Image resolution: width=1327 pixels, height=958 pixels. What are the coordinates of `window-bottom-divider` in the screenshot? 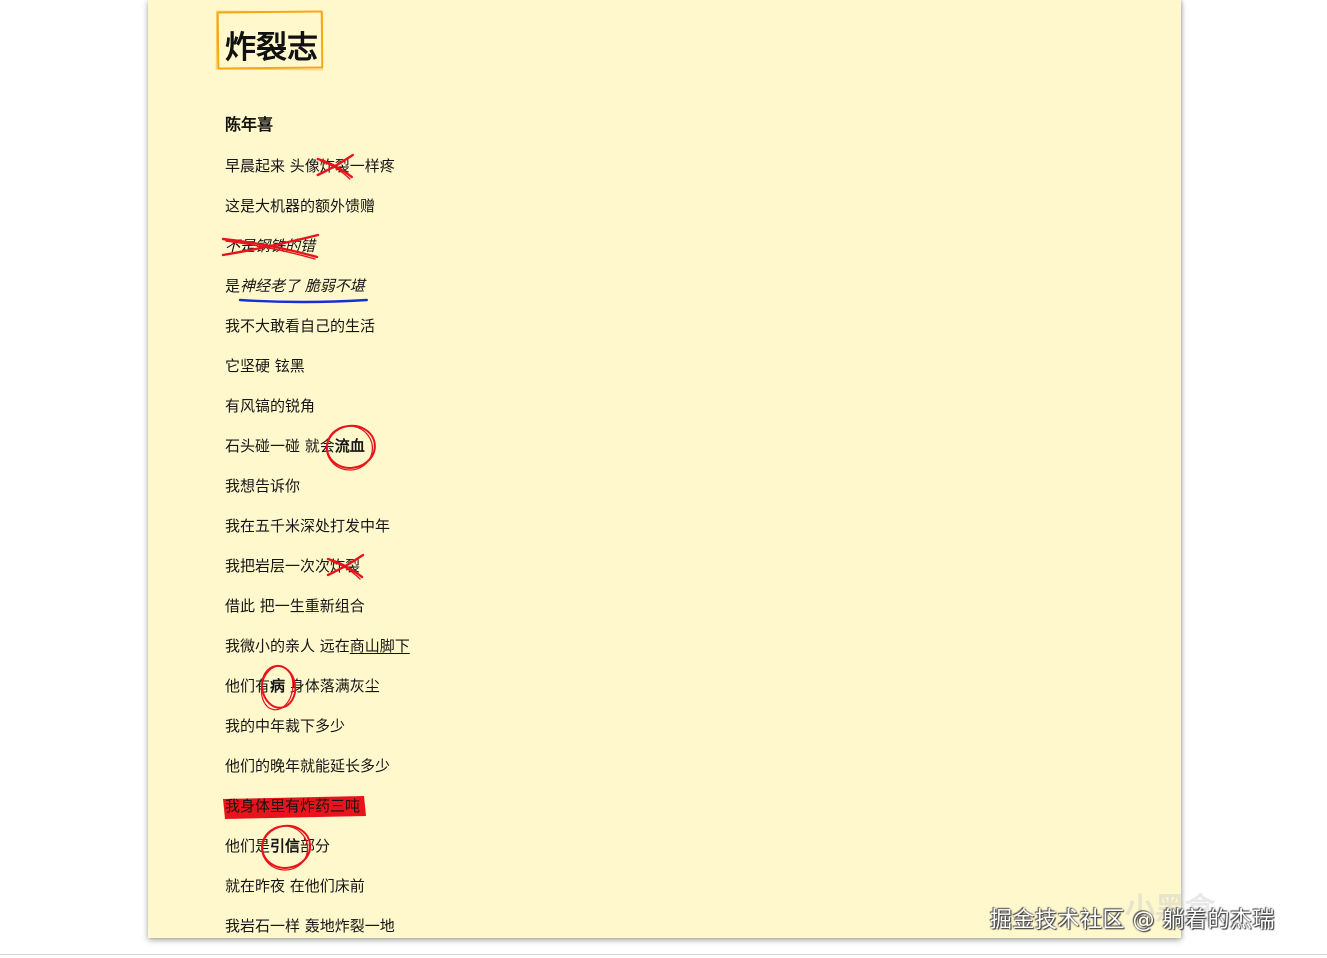 It's located at (663, 954).